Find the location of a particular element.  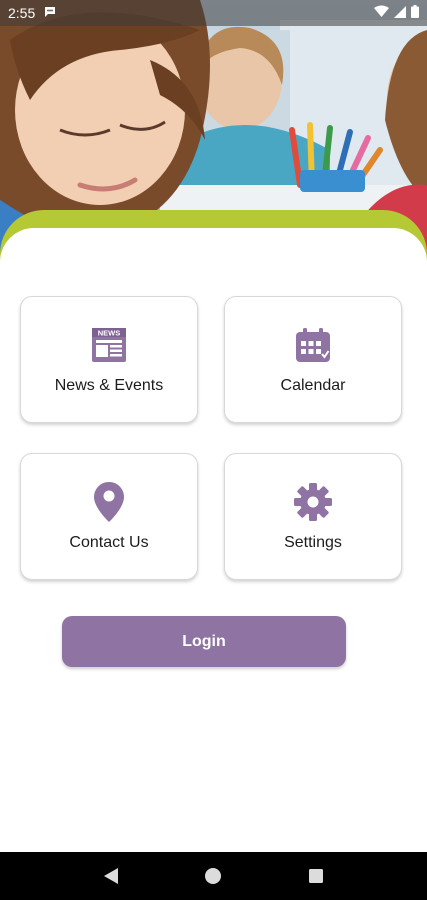

tile-label: News & Events is located at coordinates (109, 385).